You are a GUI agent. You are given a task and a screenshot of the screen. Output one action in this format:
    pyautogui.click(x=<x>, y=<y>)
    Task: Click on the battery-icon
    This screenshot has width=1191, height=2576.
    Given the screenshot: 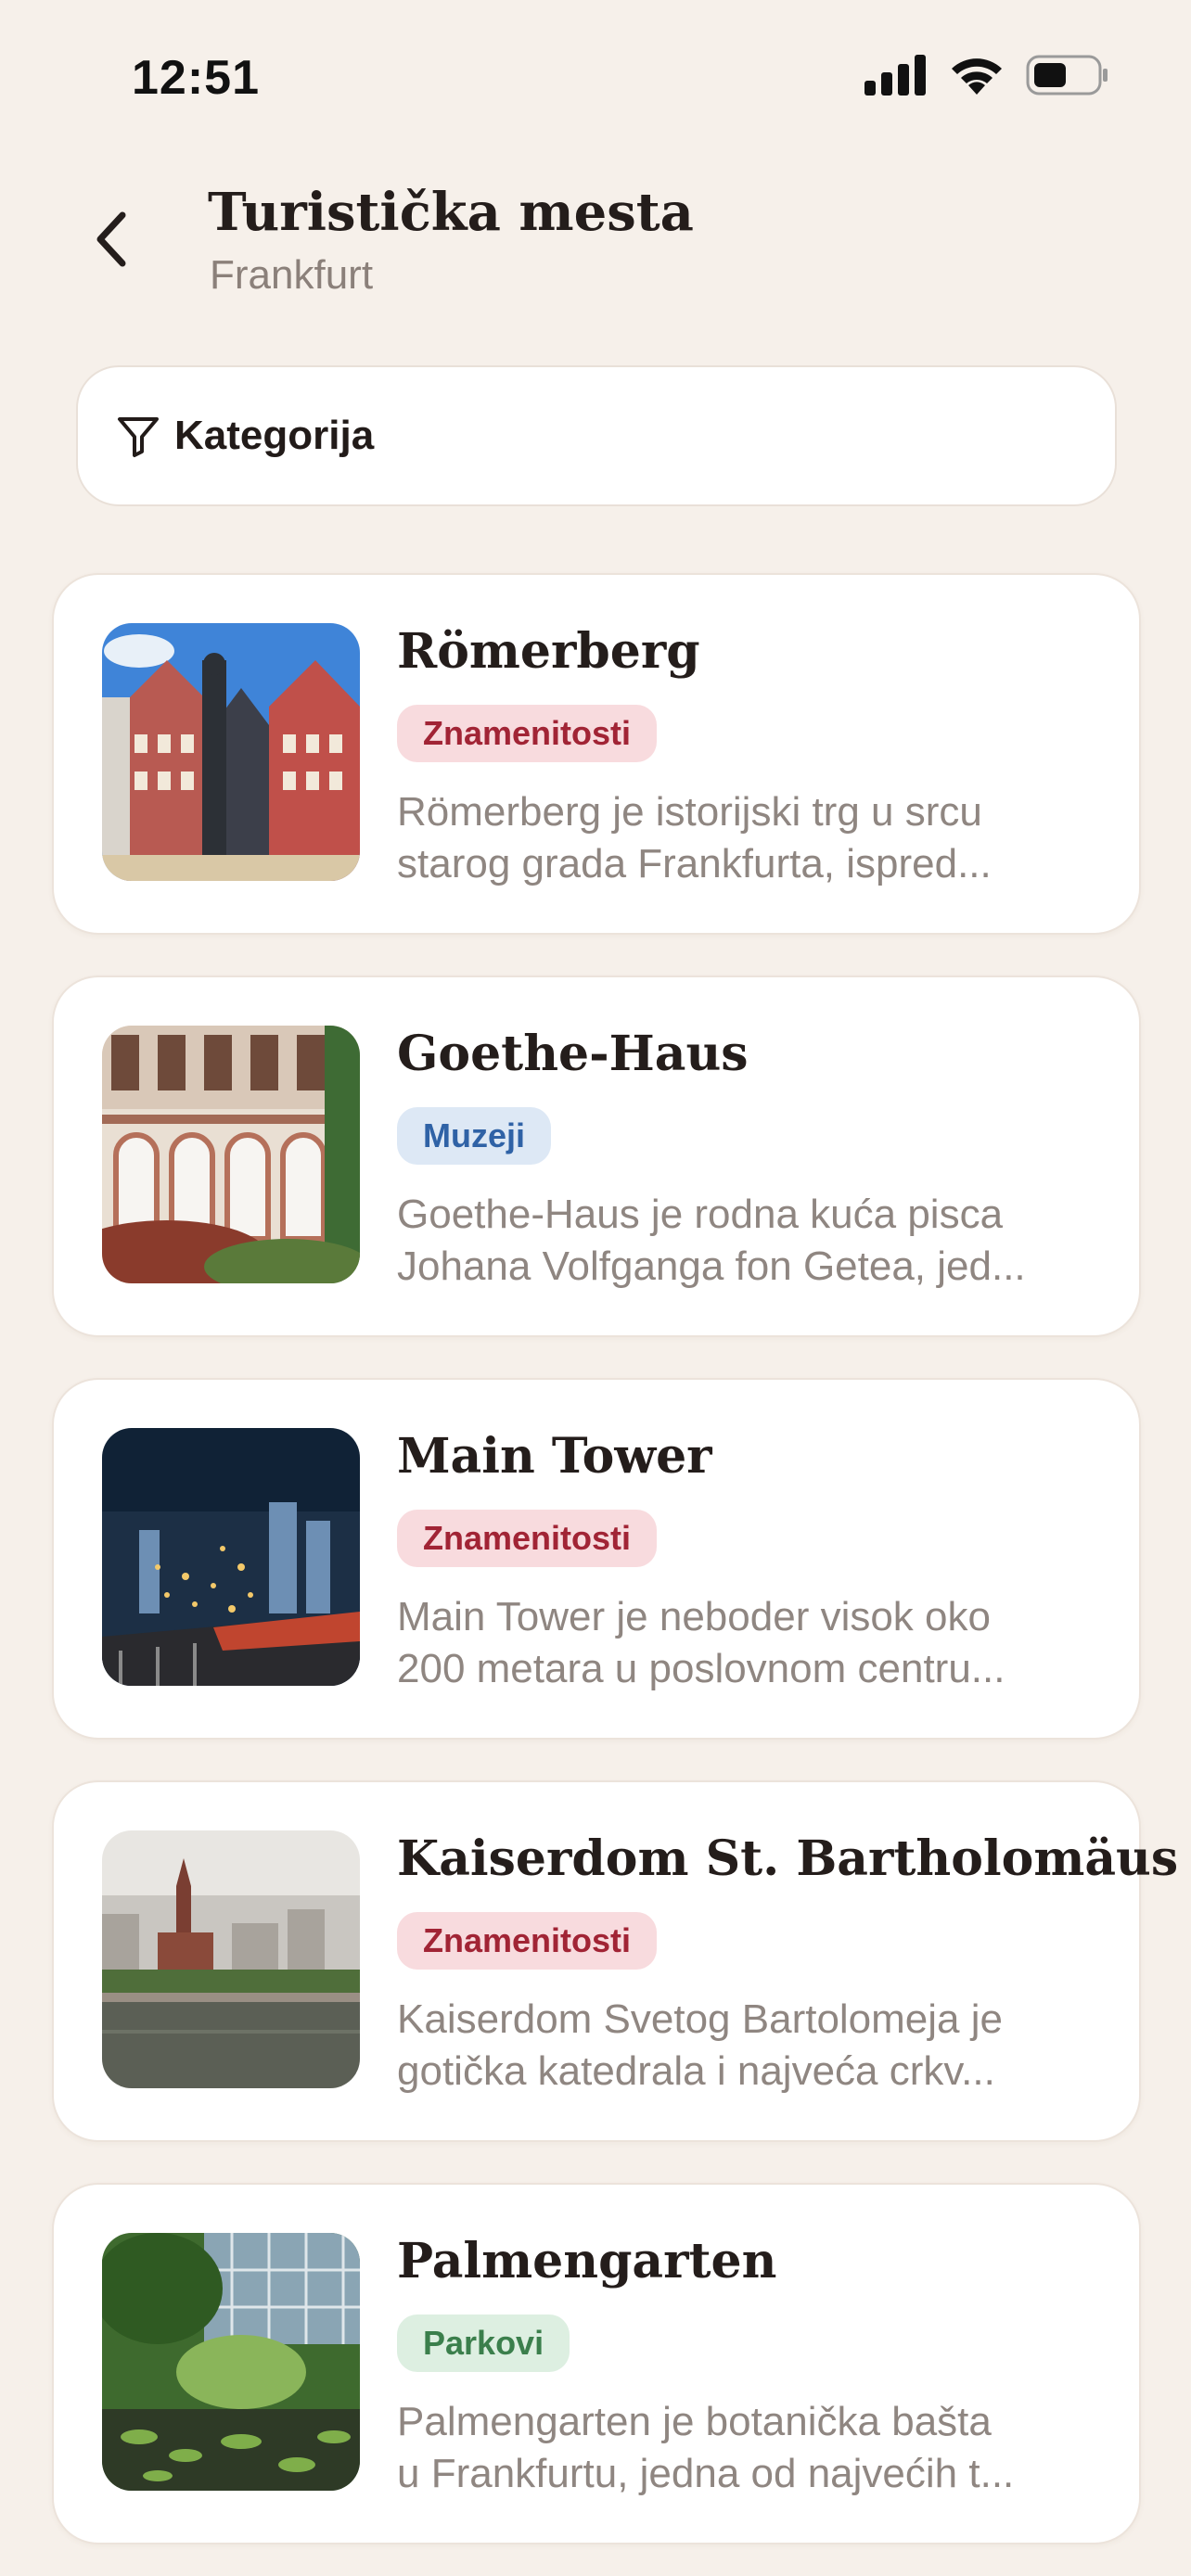 What is the action you would take?
    pyautogui.click(x=1067, y=75)
    